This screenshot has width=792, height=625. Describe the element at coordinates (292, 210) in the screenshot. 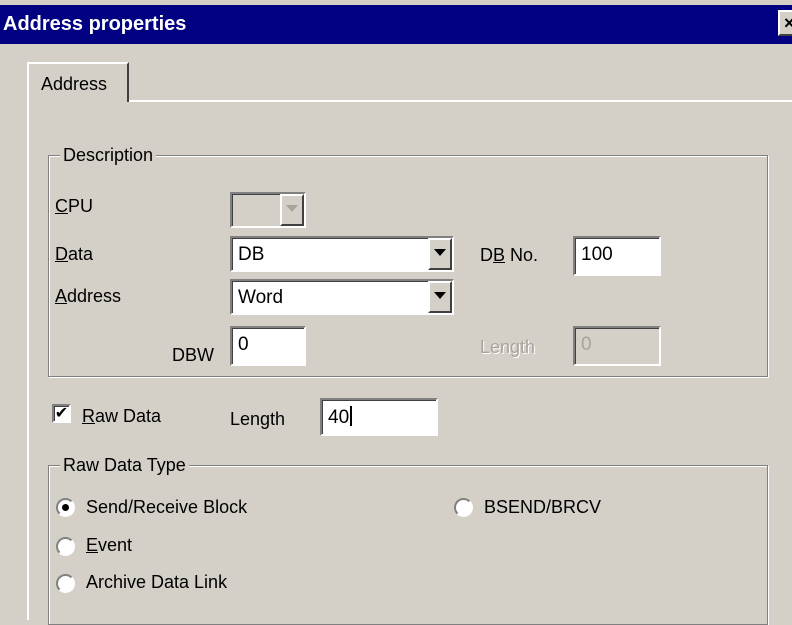

I see `cpu-dropdown-arrow-icon` at that location.